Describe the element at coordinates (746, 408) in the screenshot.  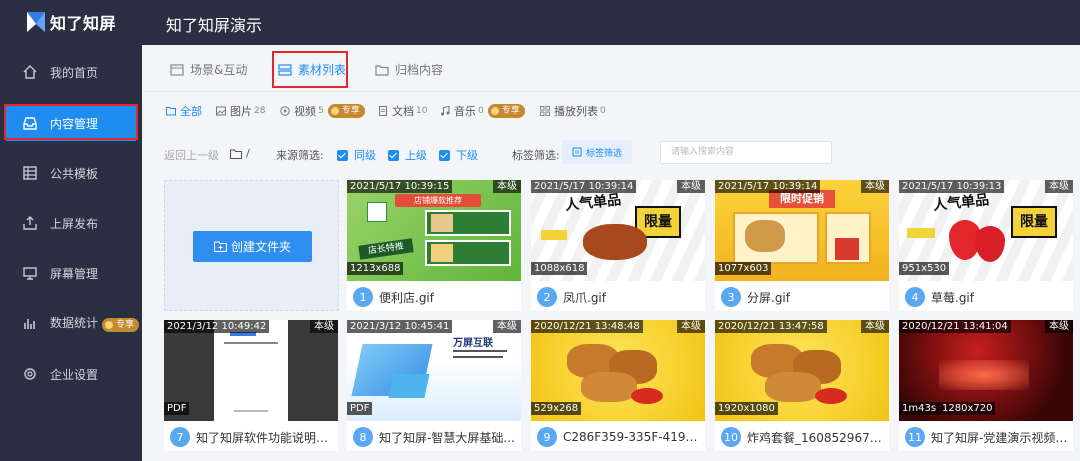
I see `dimensions-badge: 1920x1080` at that location.